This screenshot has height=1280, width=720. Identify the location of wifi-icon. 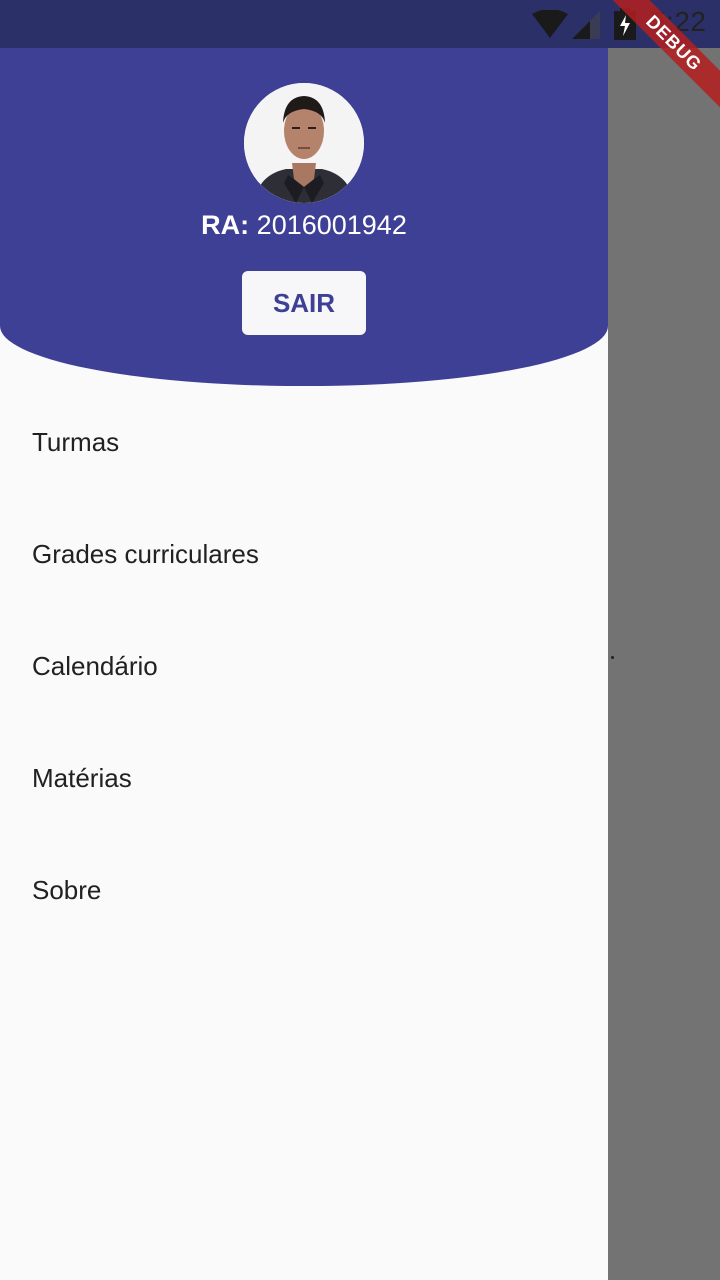
(550, 24).